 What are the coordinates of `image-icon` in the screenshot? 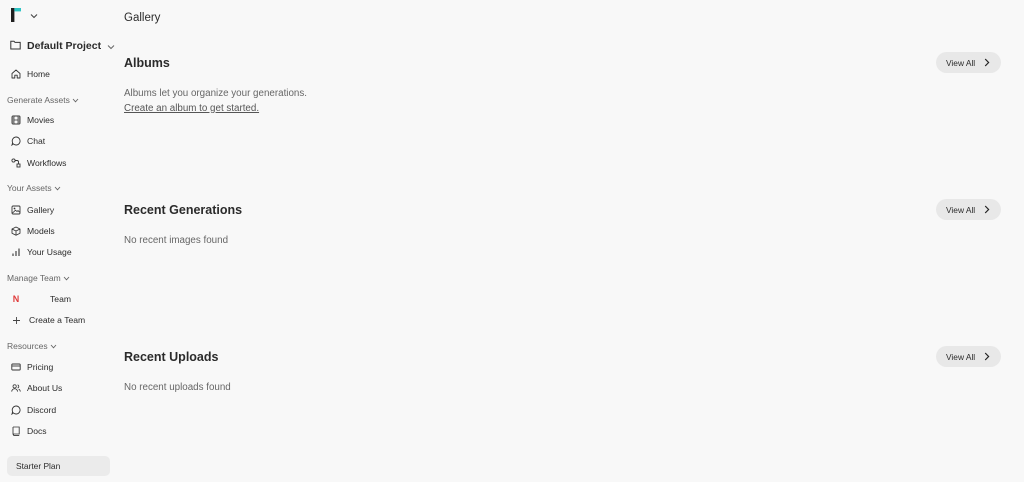 It's located at (16, 210).